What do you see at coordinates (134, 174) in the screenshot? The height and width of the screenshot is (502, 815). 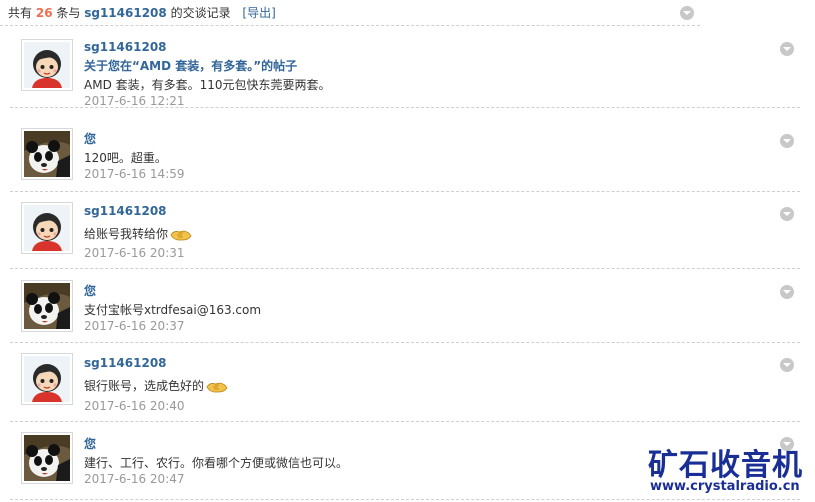 I see `message-time: 2017-6-16 14:59` at bounding box center [134, 174].